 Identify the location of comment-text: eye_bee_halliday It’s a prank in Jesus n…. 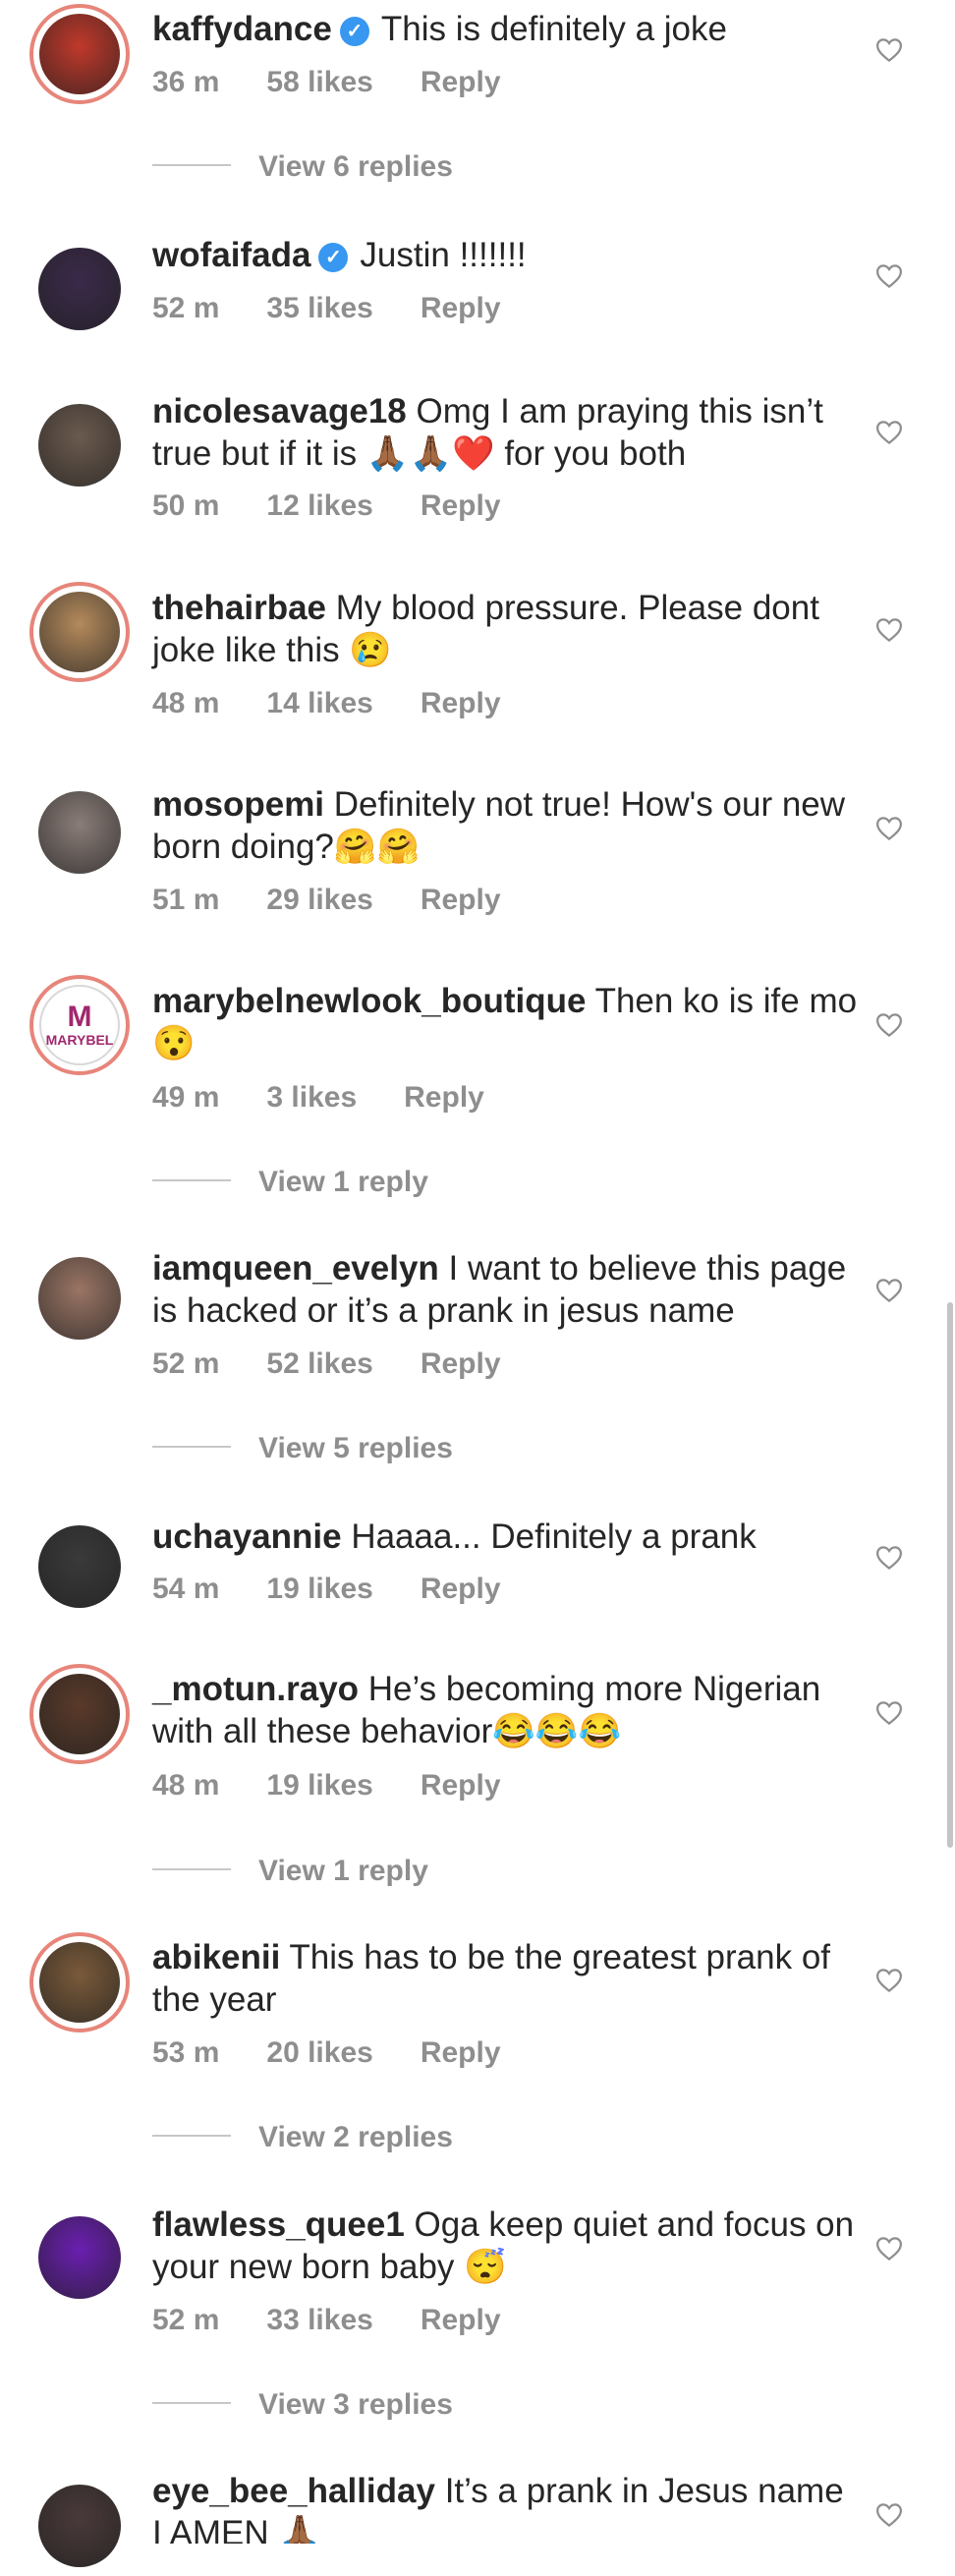
(506, 2507).